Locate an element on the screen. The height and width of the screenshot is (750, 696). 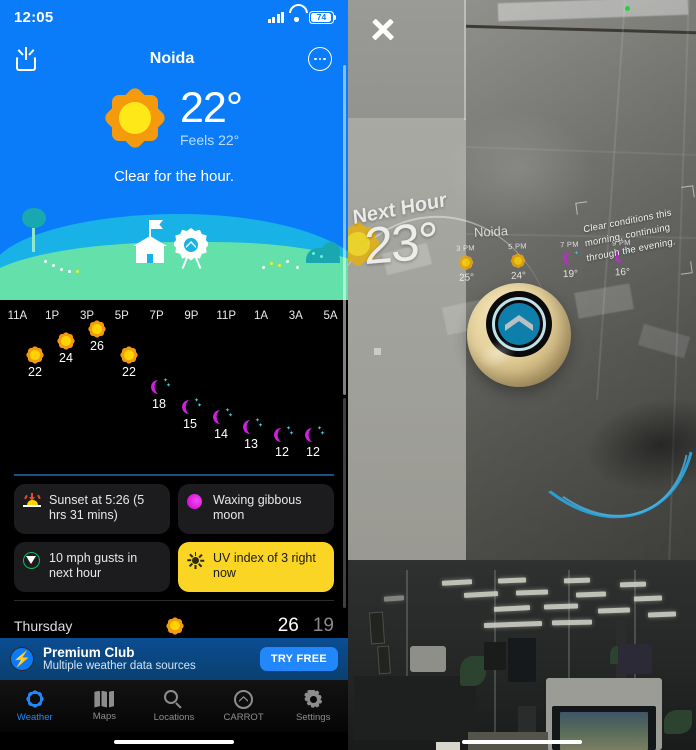
tab-maps: Maps is located at coordinates (105, 706).